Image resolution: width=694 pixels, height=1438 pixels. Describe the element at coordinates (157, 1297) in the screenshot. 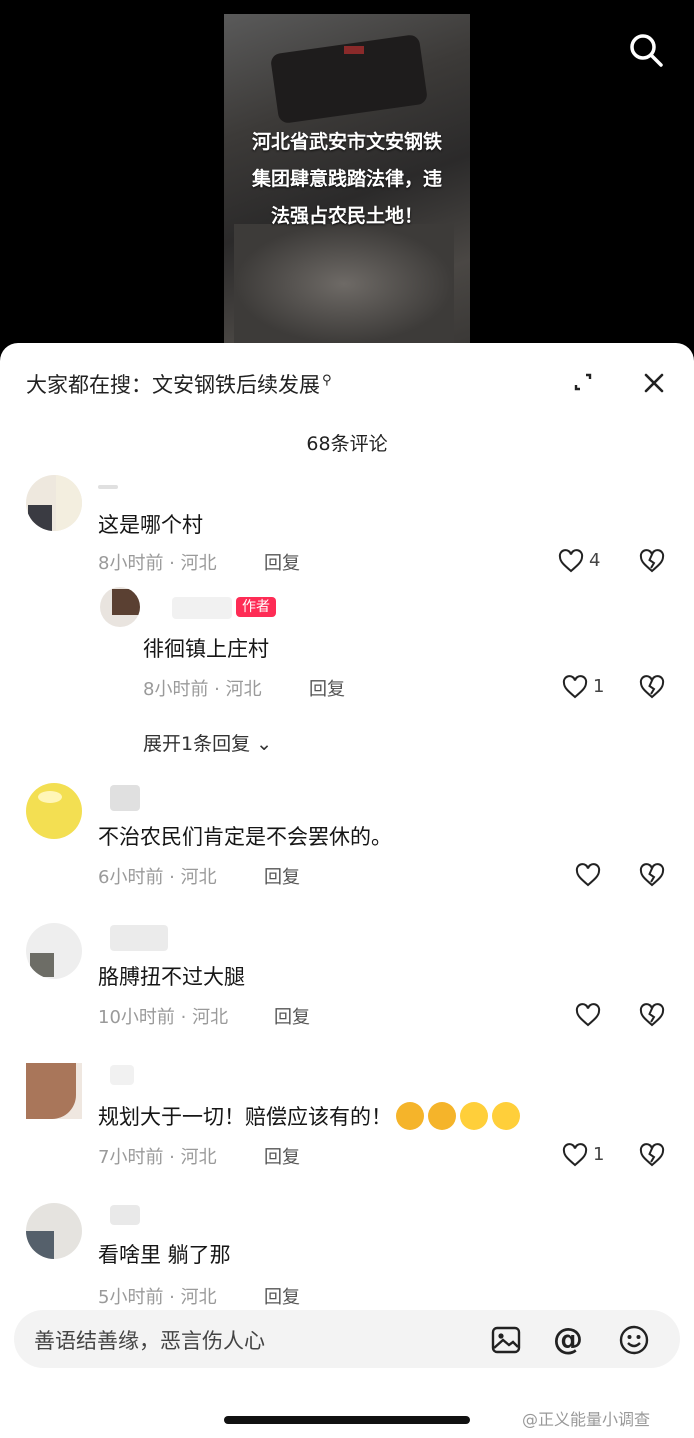

I see `comment-meta: 5小时前 · 河北` at that location.